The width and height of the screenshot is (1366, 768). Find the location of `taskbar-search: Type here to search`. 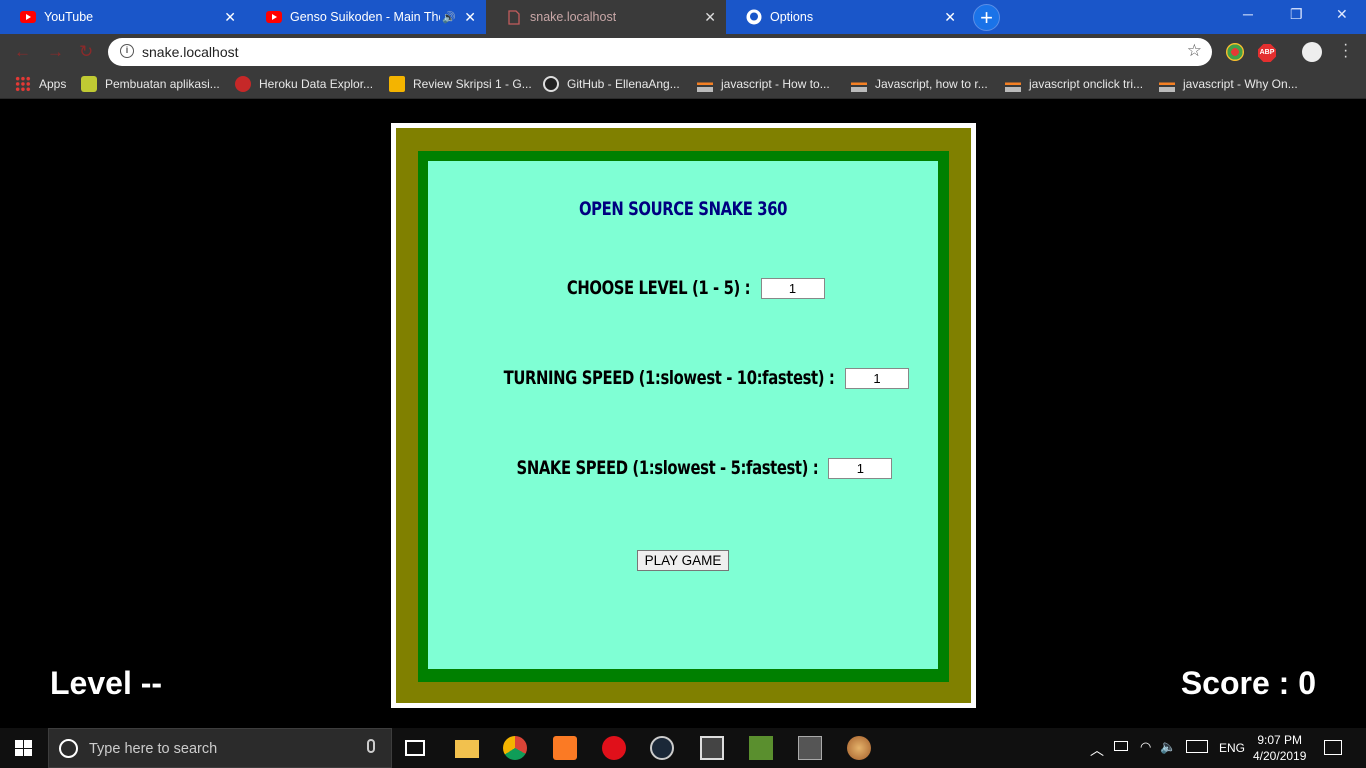

taskbar-search: Type here to search is located at coordinates (220, 748).